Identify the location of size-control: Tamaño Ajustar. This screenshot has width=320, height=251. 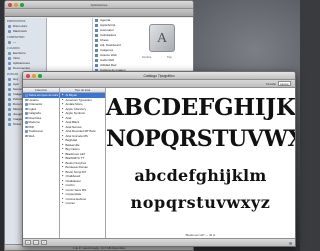
(278, 83).